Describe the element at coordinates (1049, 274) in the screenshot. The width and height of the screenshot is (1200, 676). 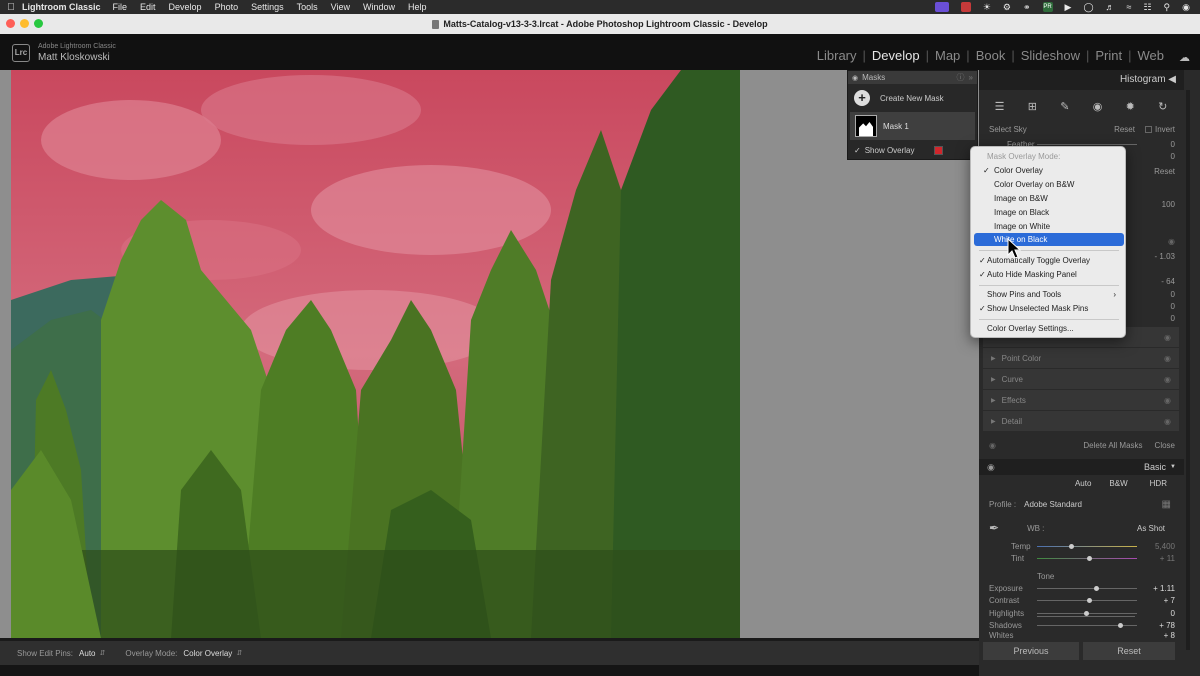
I see `menu-auto-hide-panel: ✓ Auto Hide Masking Panel` at that location.